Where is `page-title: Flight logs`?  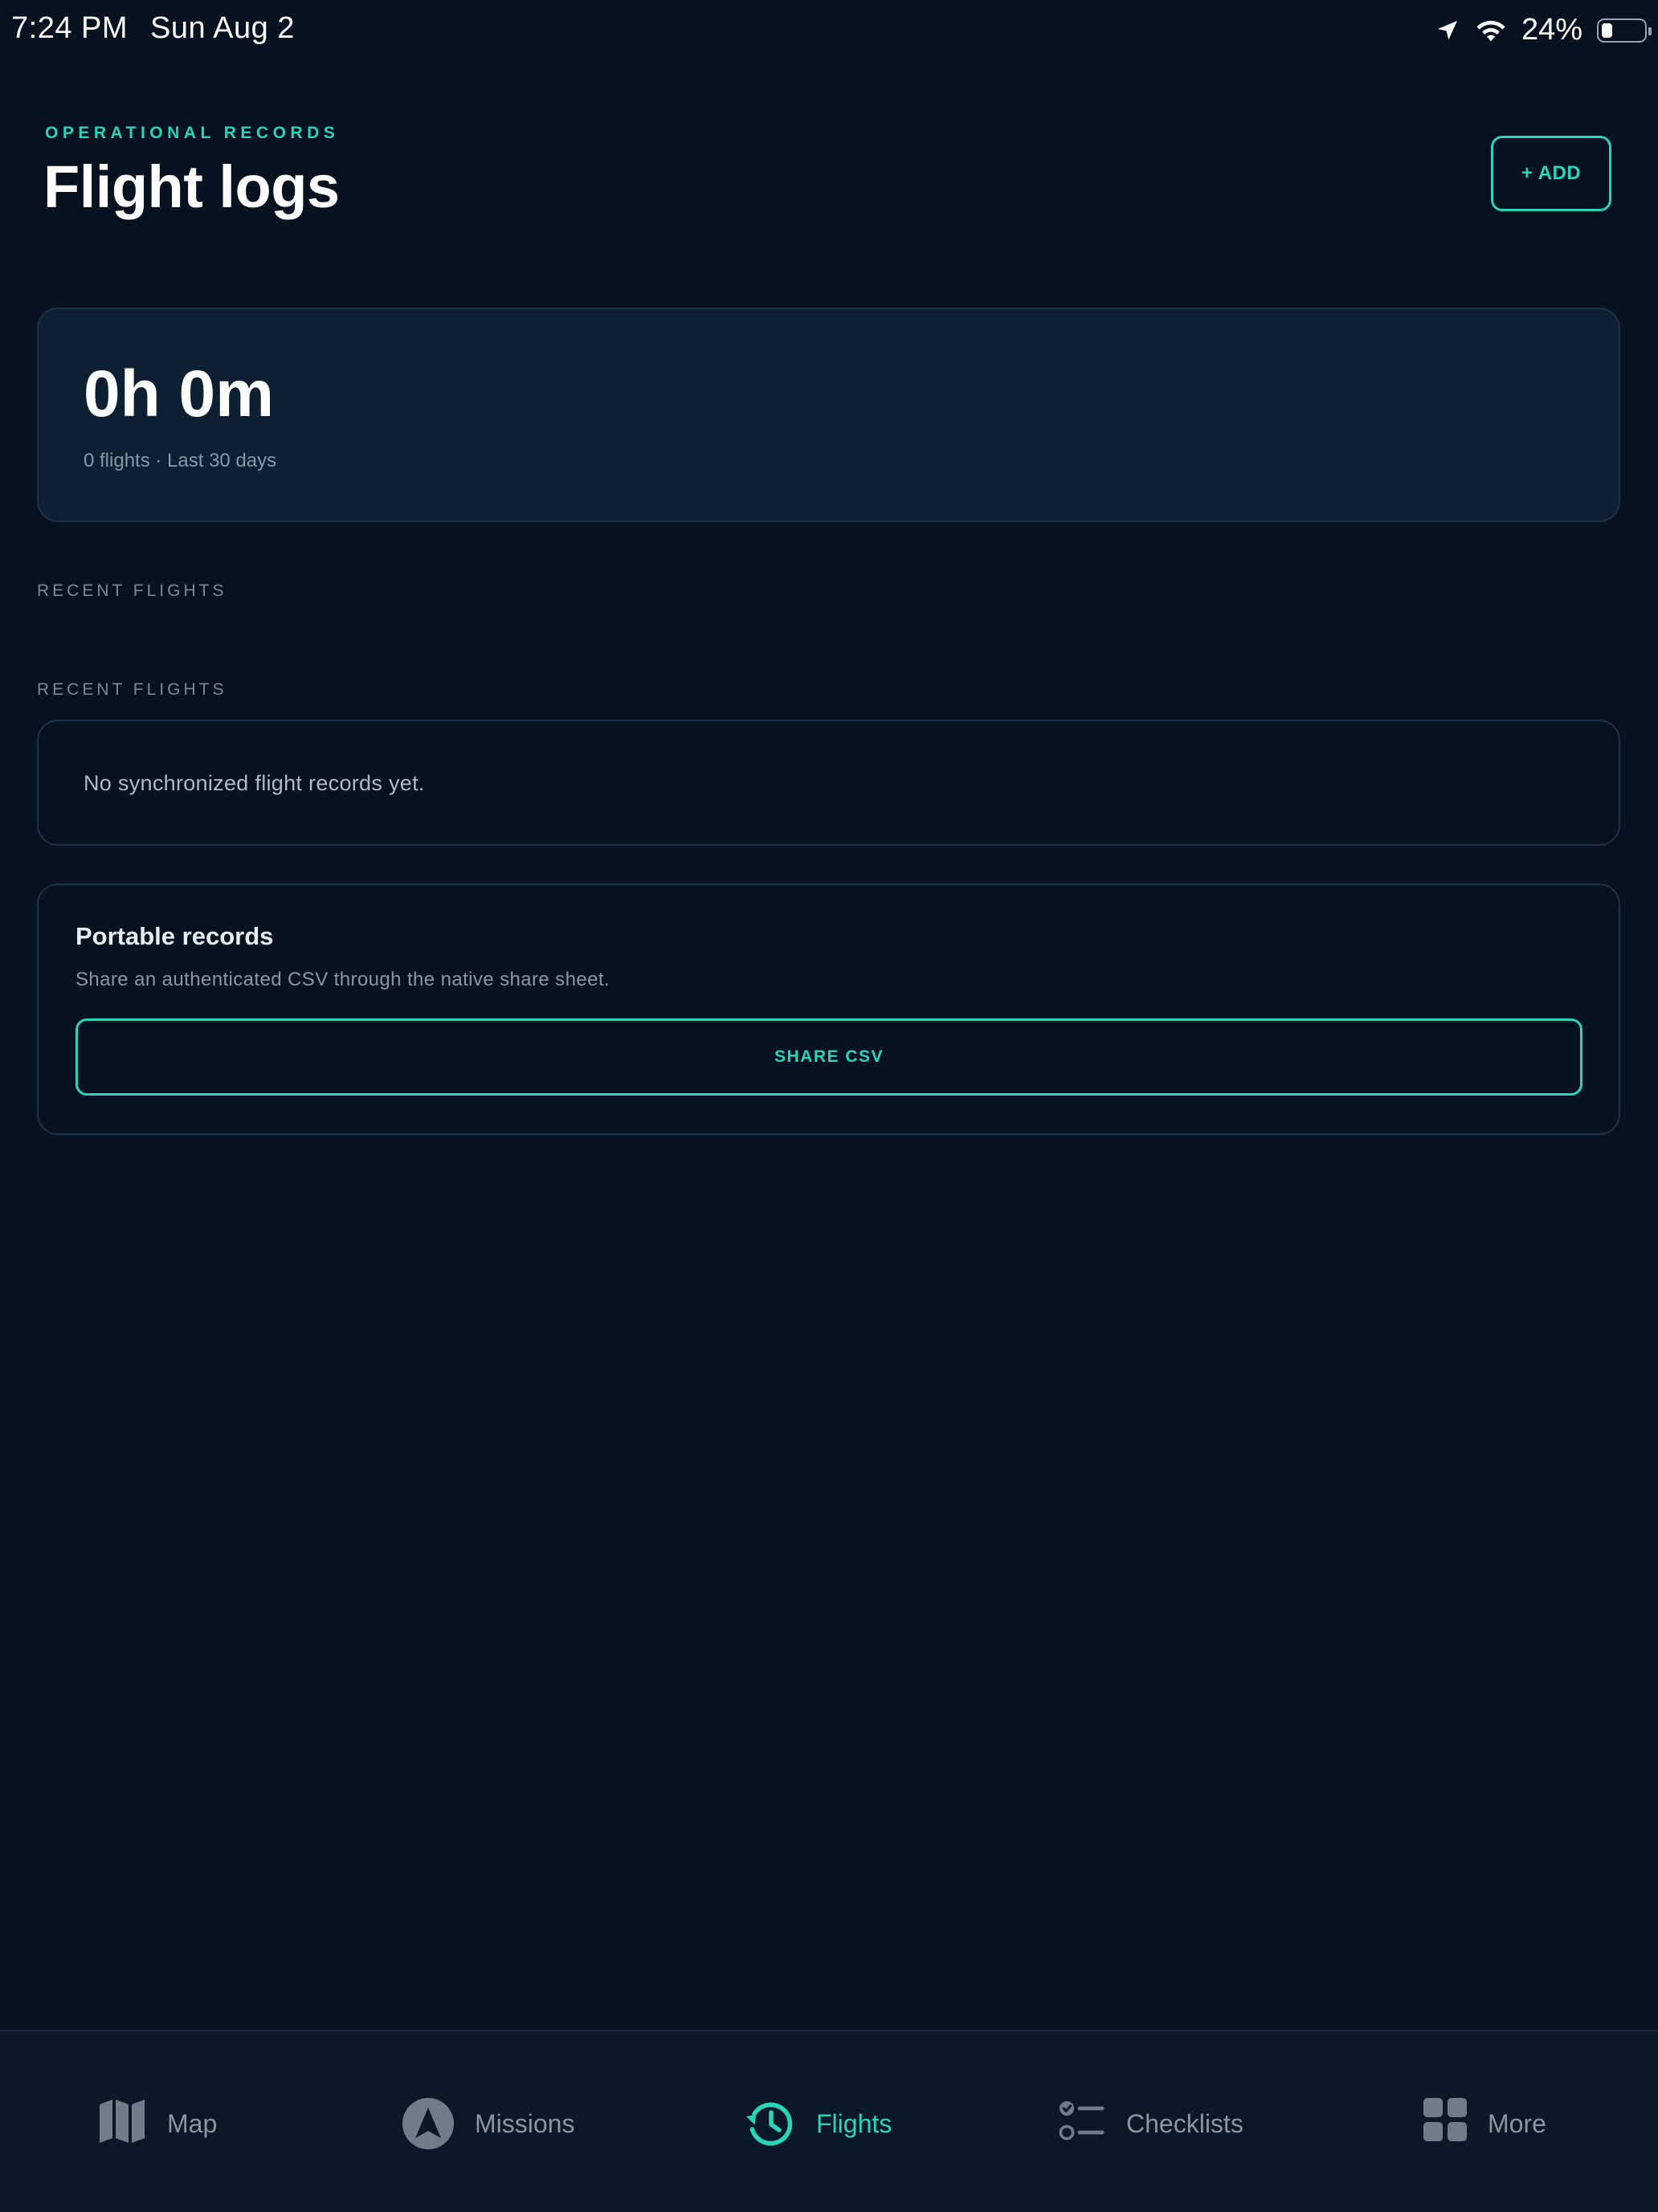 page-title: Flight logs is located at coordinates (191, 186).